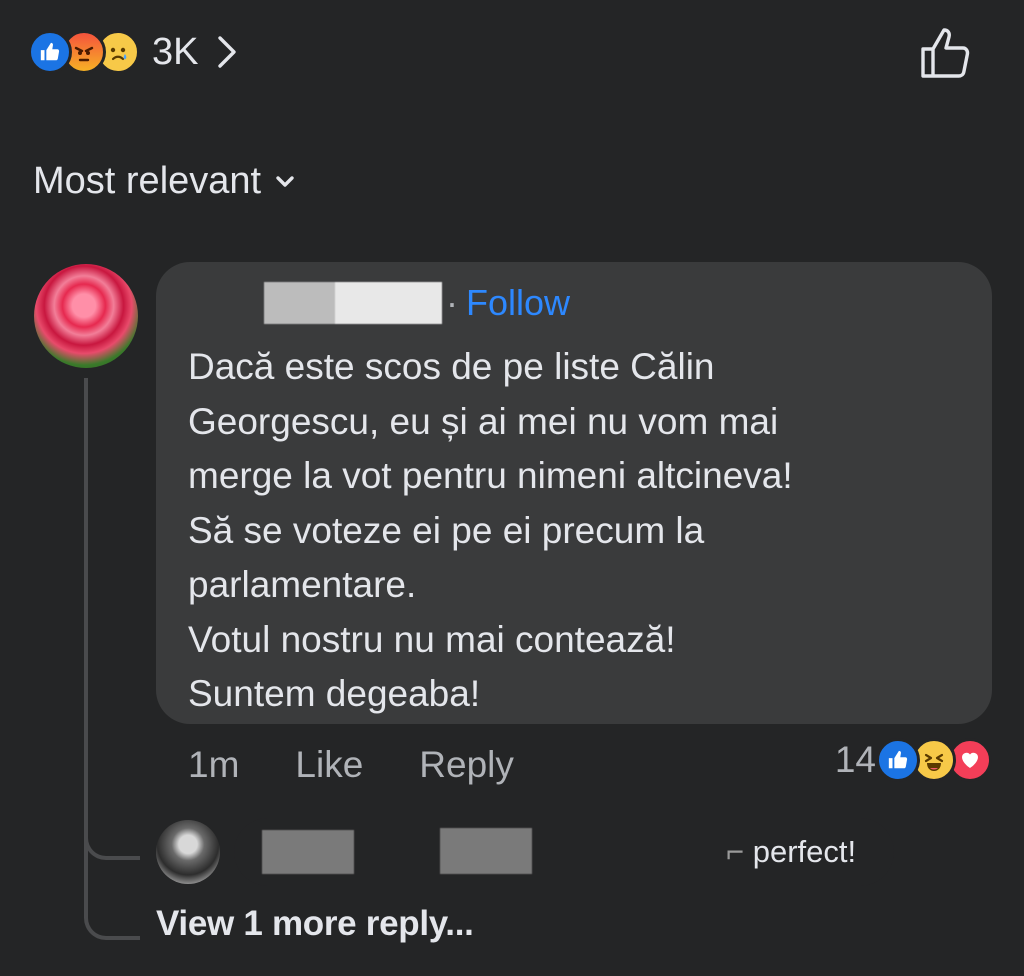 Image resolution: width=1024 pixels, height=976 pixels. I want to click on thumbs-up-outline-icon, so click(947, 57).